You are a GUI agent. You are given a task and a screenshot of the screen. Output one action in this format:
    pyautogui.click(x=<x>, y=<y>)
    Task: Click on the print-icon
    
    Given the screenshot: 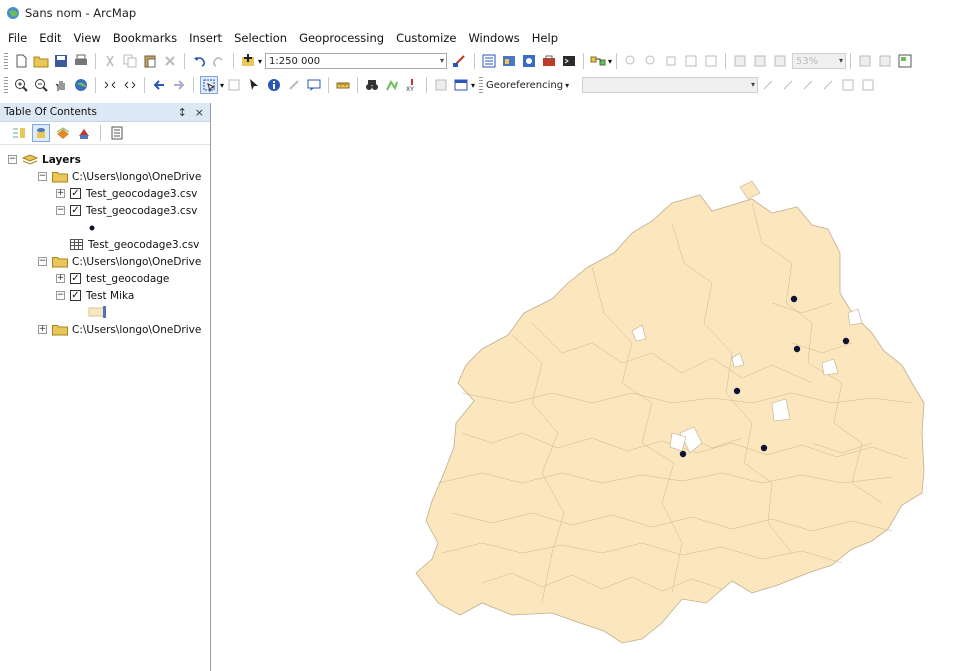 What is the action you would take?
    pyautogui.click(x=81, y=61)
    